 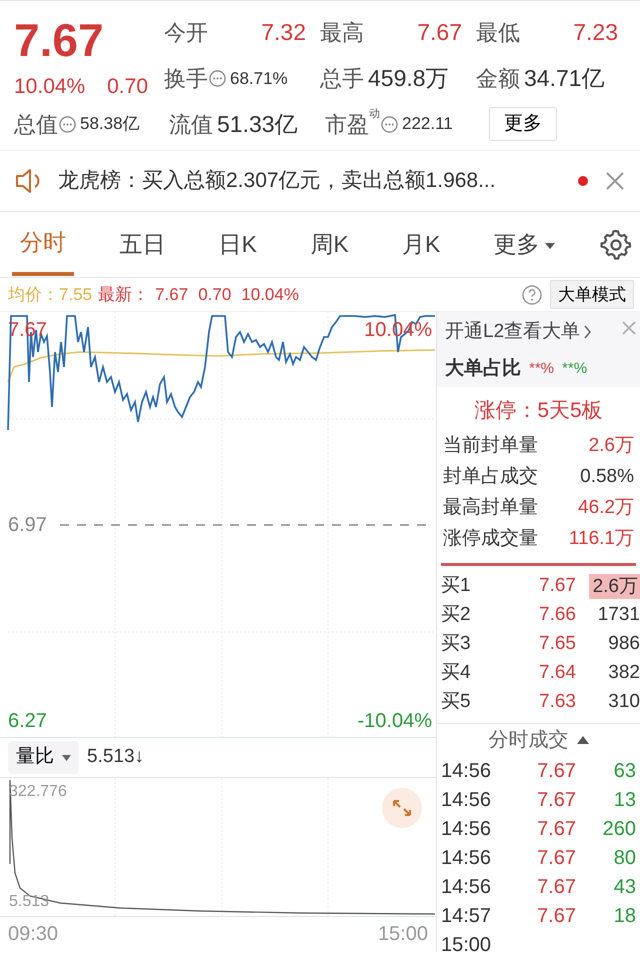 I want to click on trade-volume: 43, so click(x=624, y=887).